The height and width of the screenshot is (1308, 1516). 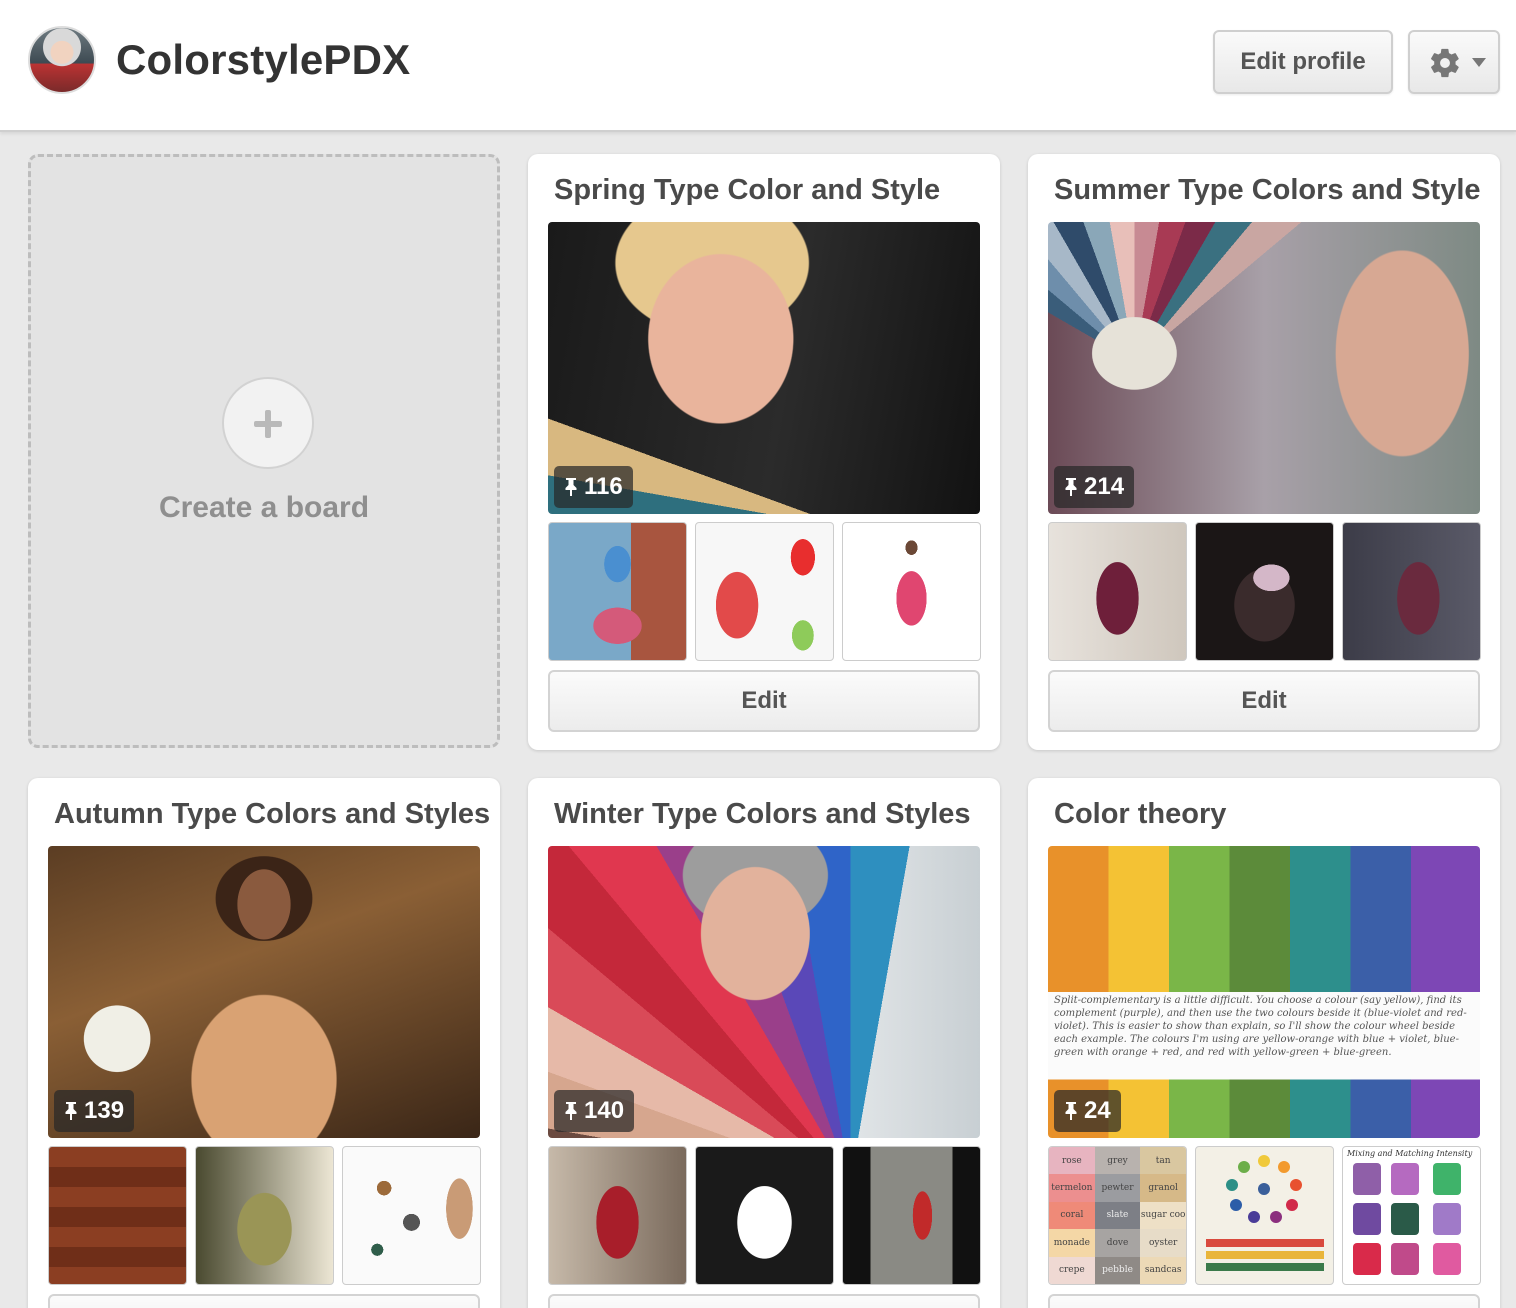 I want to click on swatch-label: crepe, so click(x=1072, y=1270).